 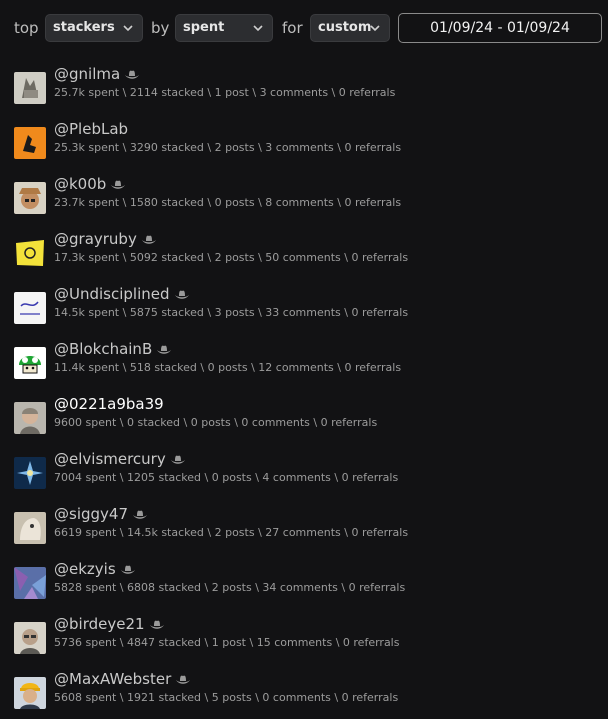 I want to click on comments-stat: 33 comments, so click(x=303, y=312).